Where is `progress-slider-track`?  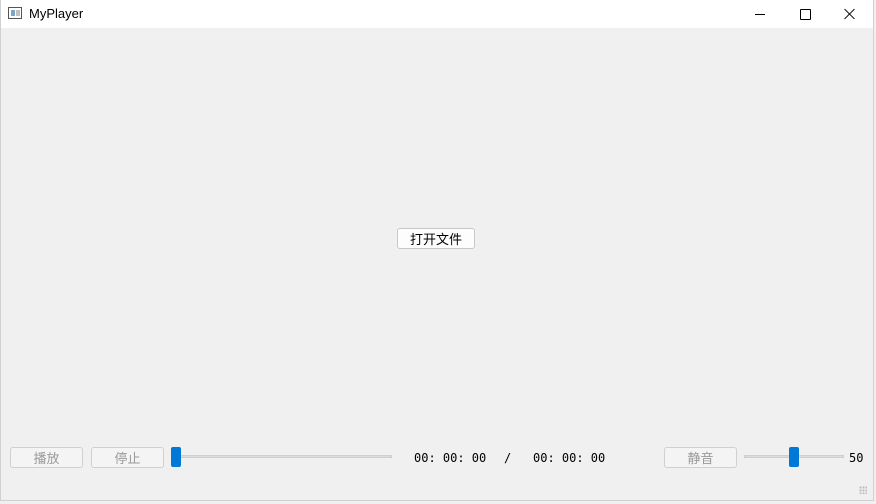
progress-slider-track is located at coordinates (282, 456).